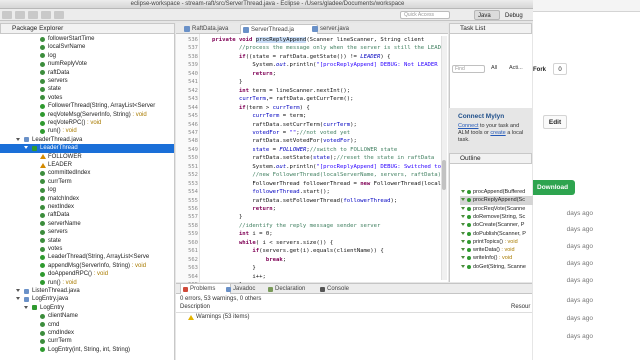  I want to click on package-explorer-tab: Package Explorer, so click(87, 28).